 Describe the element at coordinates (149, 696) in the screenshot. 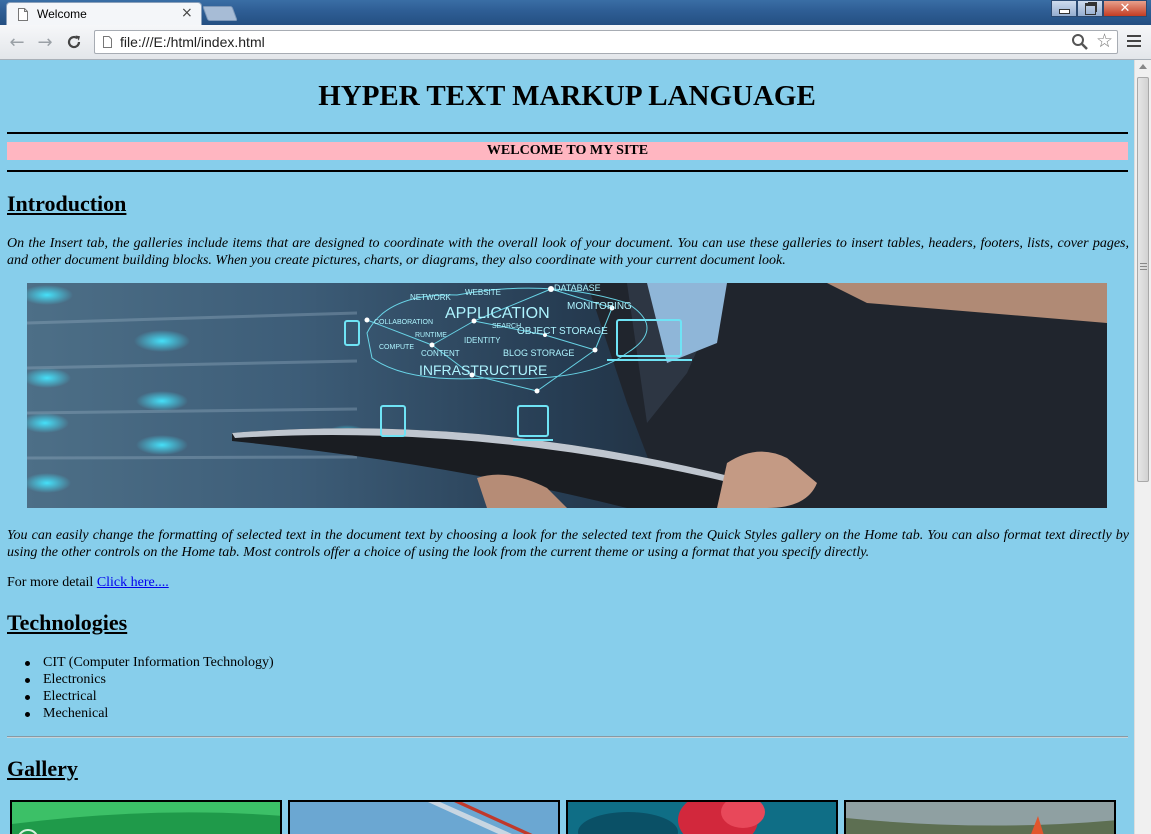

I see `list-item: Electrical` at that location.